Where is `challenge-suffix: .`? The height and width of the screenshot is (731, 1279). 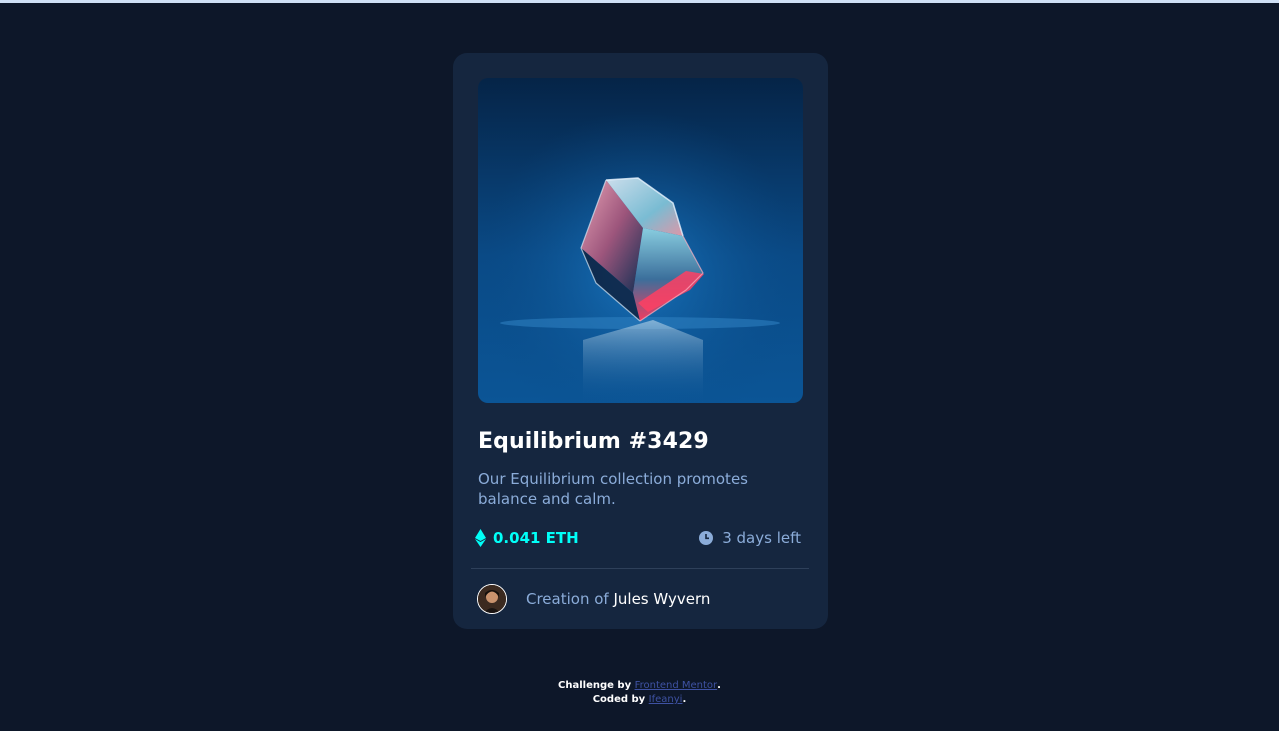 challenge-suffix: . is located at coordinates (719, 685).